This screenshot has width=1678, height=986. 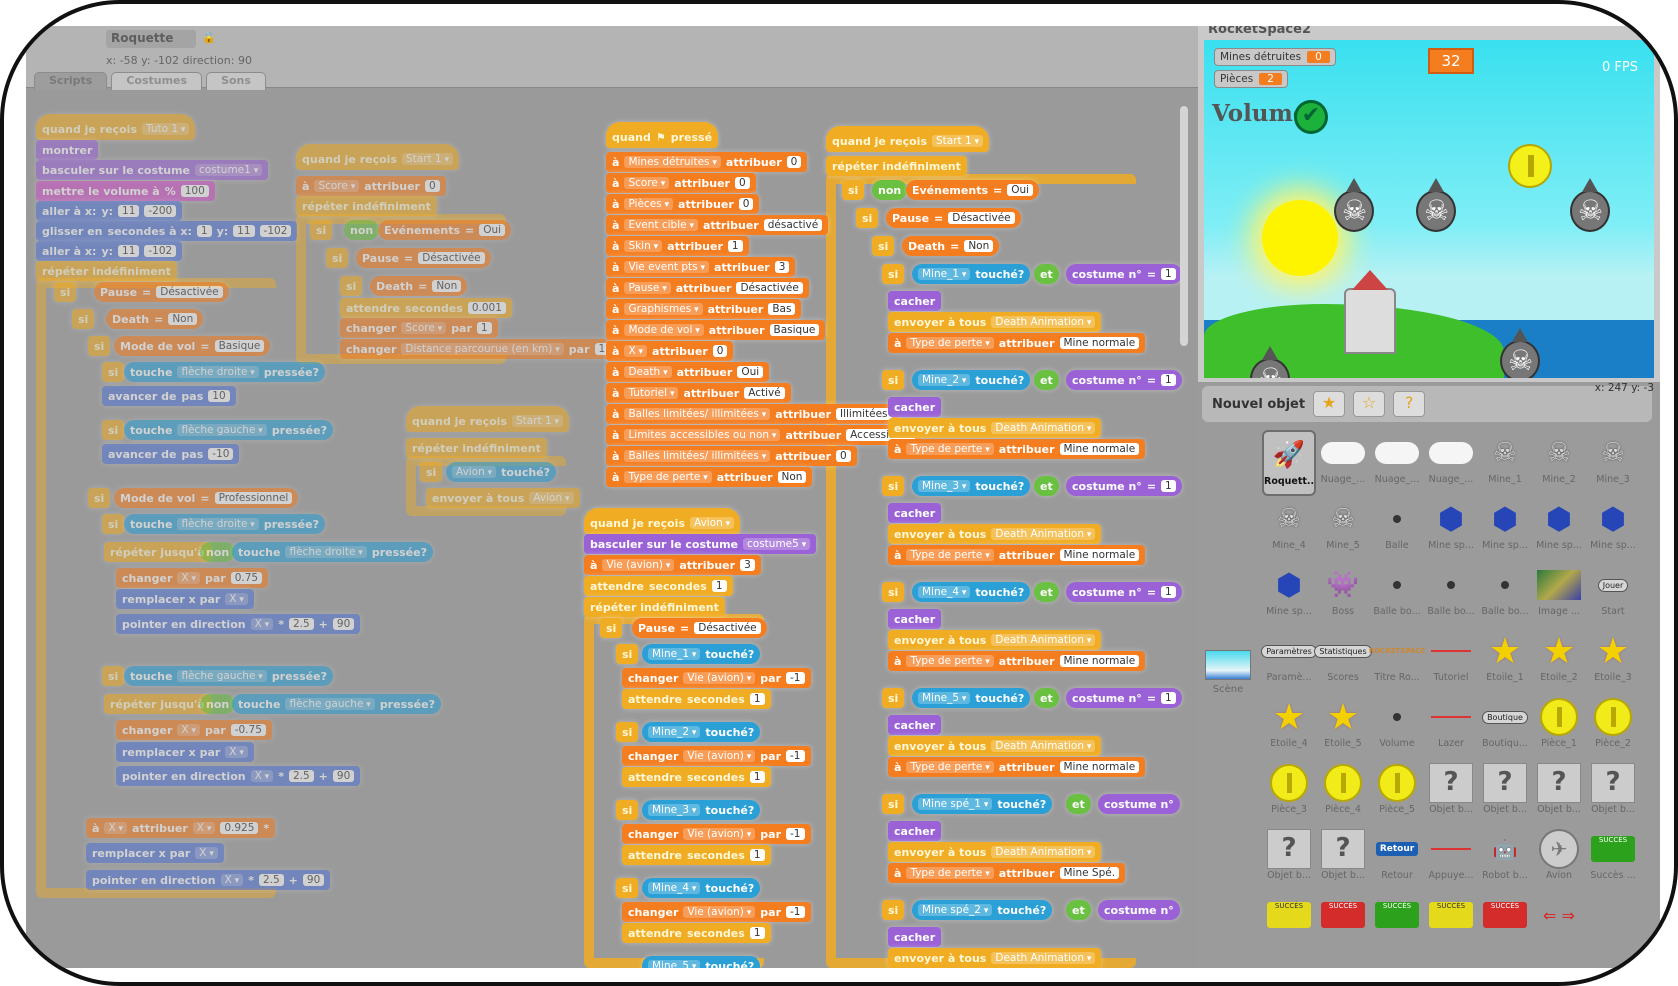 I want to click on block-dropdown: Mine spé_2, so click(x=955, y=910).